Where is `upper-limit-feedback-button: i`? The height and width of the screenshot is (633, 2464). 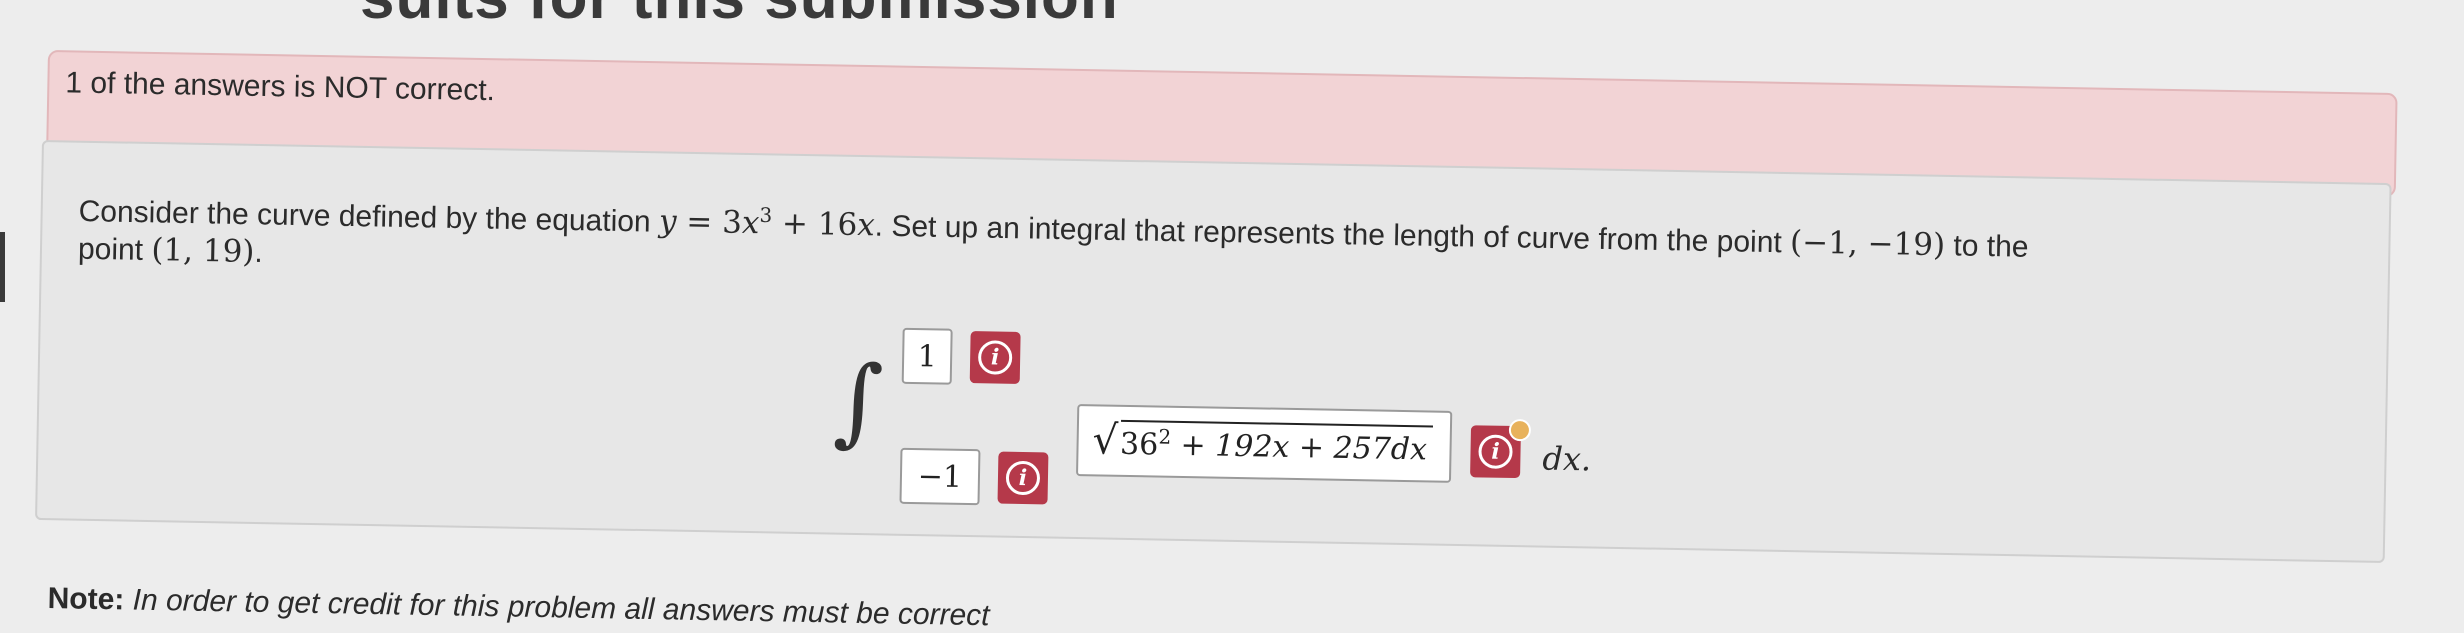 upper-limit-feedback-button: i is located at coordinates (995, 357).